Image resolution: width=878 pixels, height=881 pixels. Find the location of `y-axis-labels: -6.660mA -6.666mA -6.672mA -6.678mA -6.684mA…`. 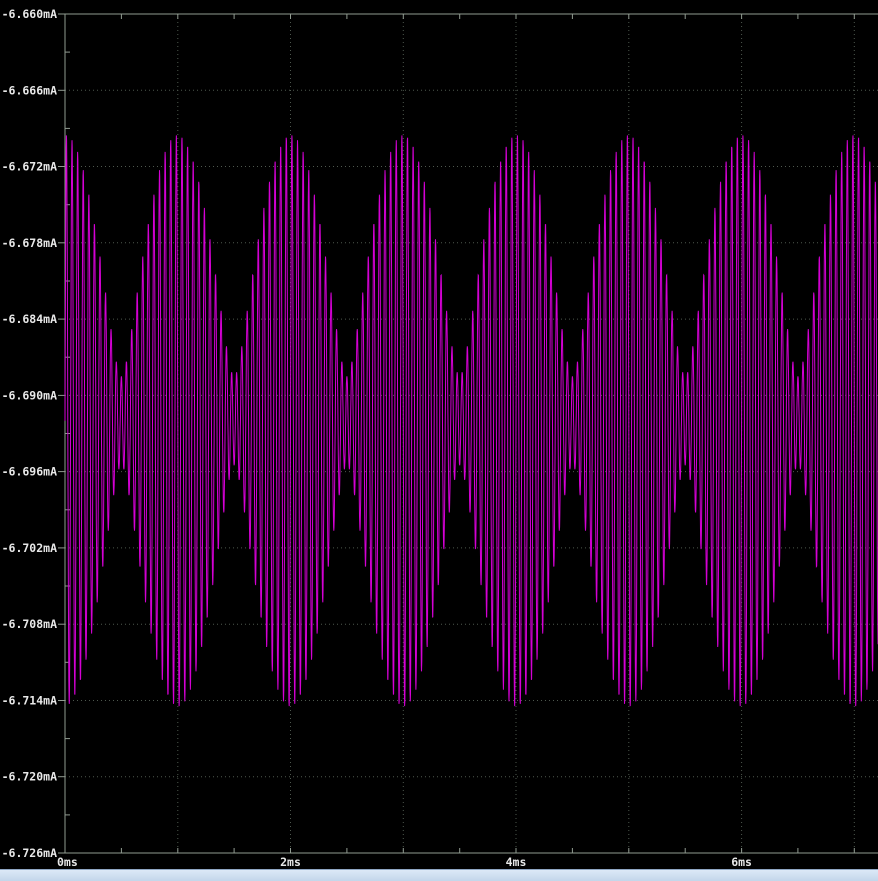

y-axis-labels: -6.660mA -6.666mA -6.672mA -6.678mA -6.684mA… is located at coordinates (29, 433).